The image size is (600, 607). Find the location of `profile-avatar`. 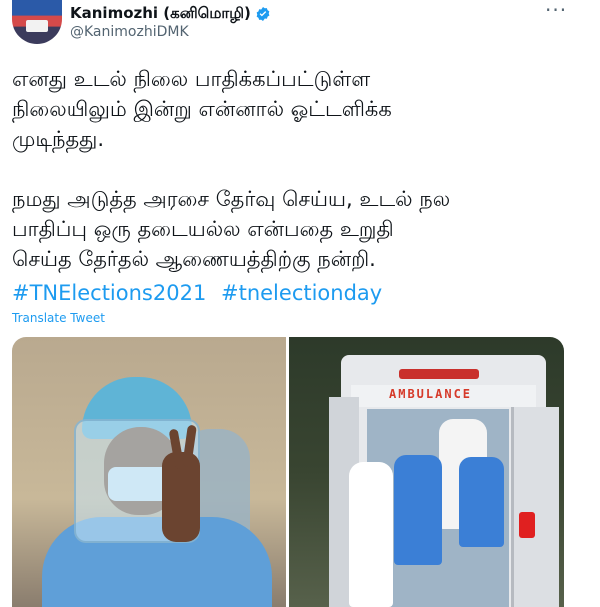

profile-avatar is located at coordinates (37, 22).